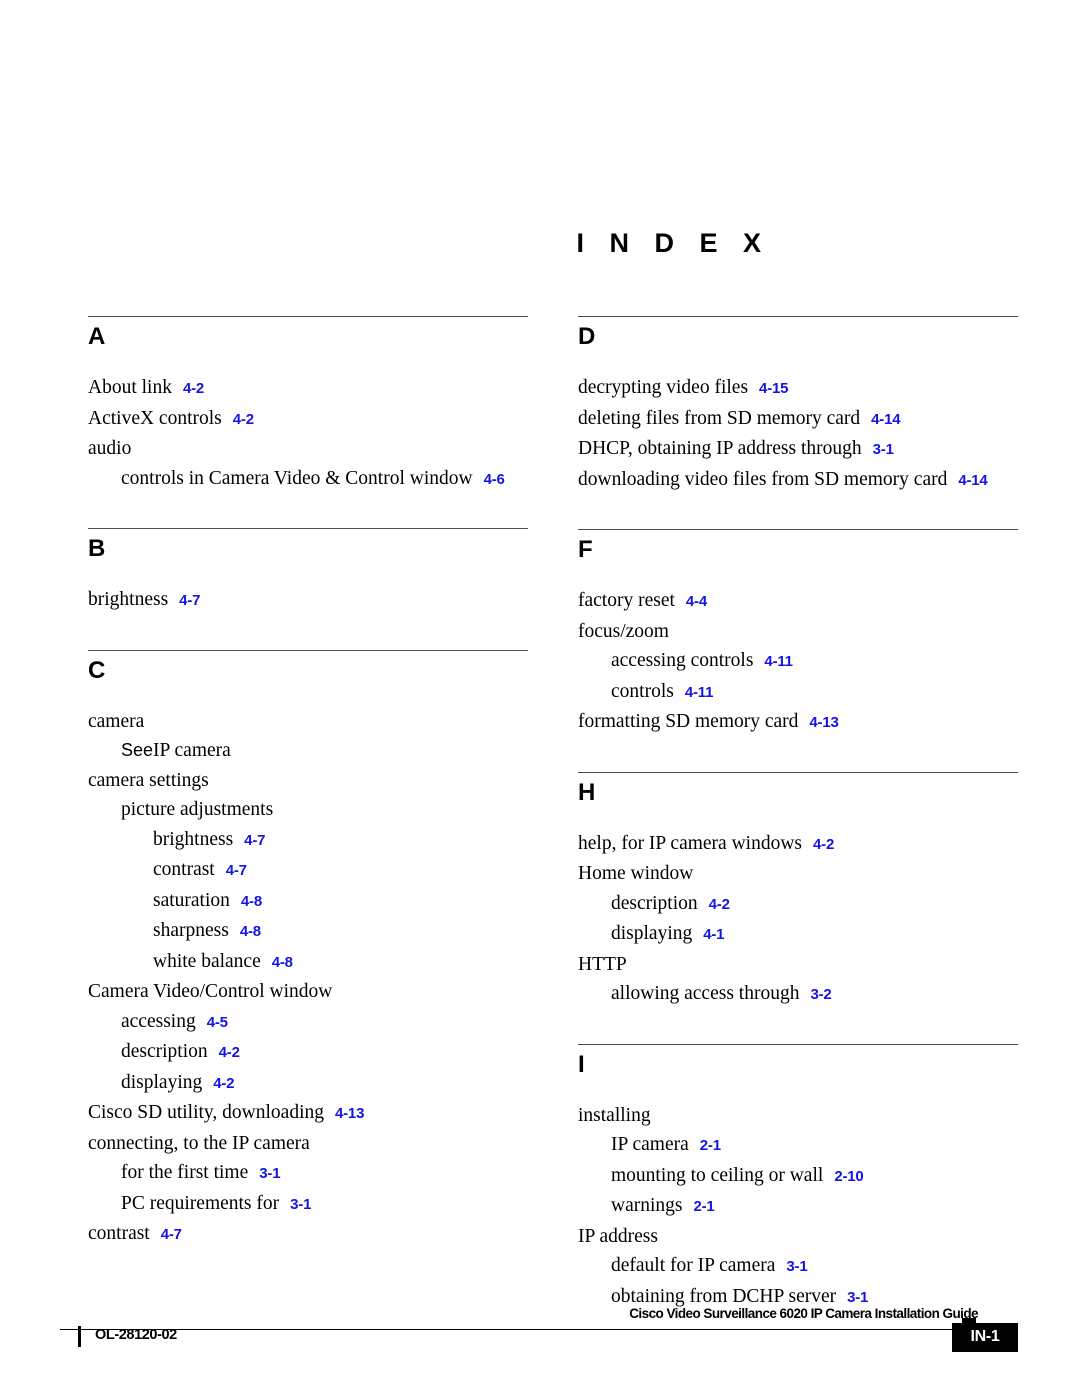 This screenshot has width=1080, height=1397. What do you see at coordinates (798, 1237) in the screenshot?
I see `index-entry: IP address` at bounding box center [798, 1237].